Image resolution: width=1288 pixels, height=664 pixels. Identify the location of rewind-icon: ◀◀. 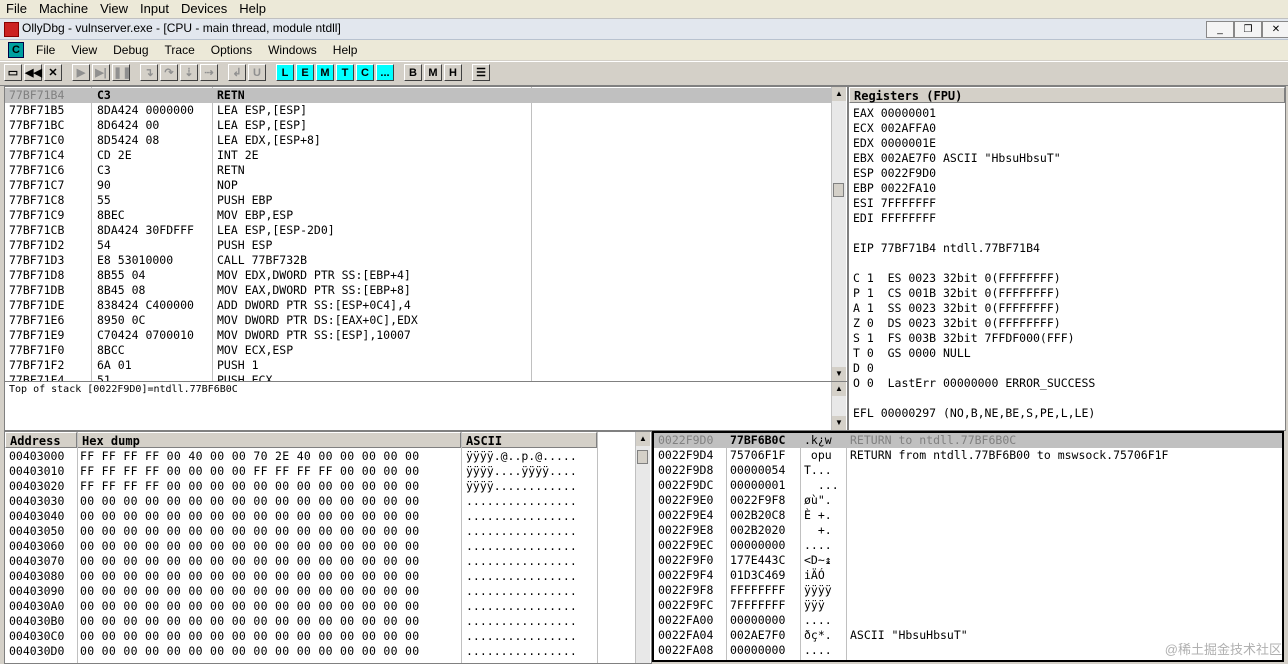
(33, 72).